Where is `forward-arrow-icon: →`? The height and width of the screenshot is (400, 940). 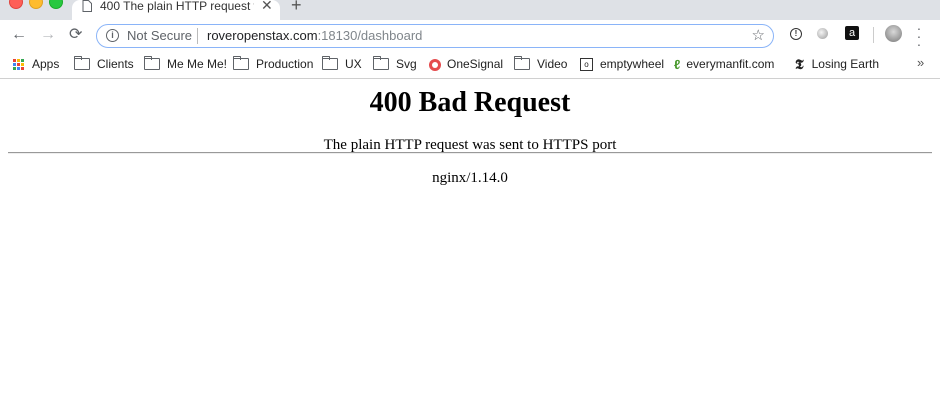
forward-arrow-icon: → is located at coordinates (48, 35).